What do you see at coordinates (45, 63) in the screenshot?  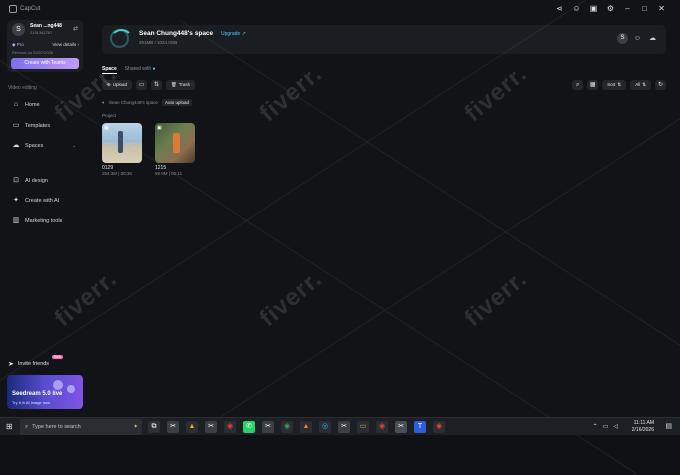 I see `create-with-teams-button: Create with Teams` at bounding box center [45, 63].